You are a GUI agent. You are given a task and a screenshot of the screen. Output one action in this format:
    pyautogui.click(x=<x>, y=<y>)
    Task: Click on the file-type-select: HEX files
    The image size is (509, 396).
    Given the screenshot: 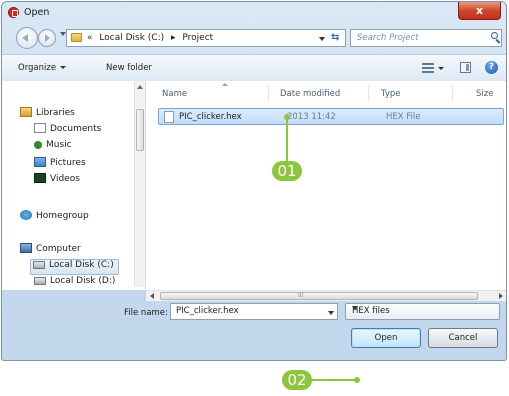 What is the action you would take?
    pyautogui.click(x=422, y=311)
    